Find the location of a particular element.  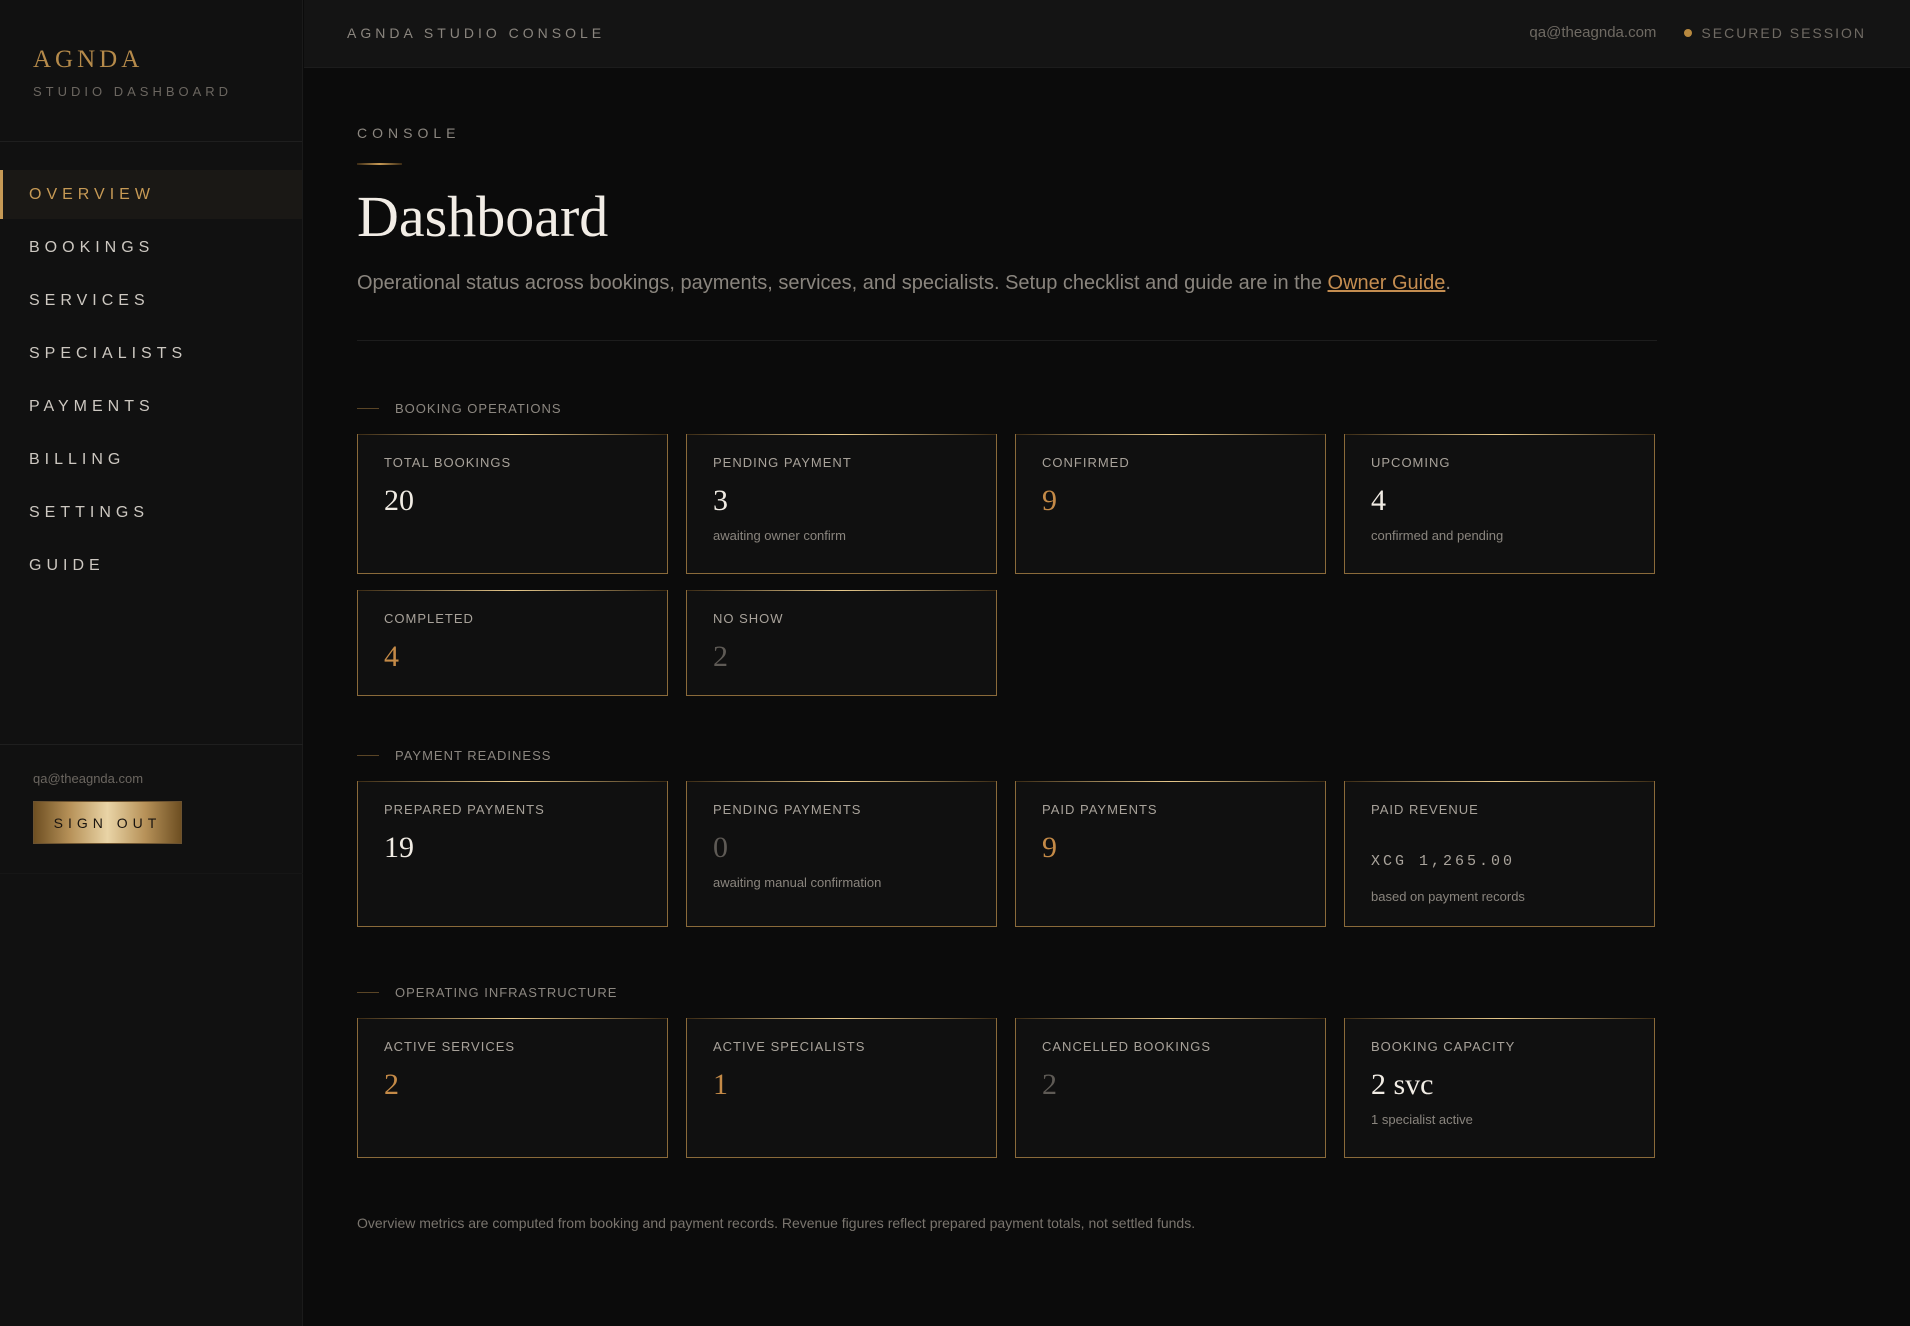

metric-note: based on payment records is located at coordinates (1448, 896).